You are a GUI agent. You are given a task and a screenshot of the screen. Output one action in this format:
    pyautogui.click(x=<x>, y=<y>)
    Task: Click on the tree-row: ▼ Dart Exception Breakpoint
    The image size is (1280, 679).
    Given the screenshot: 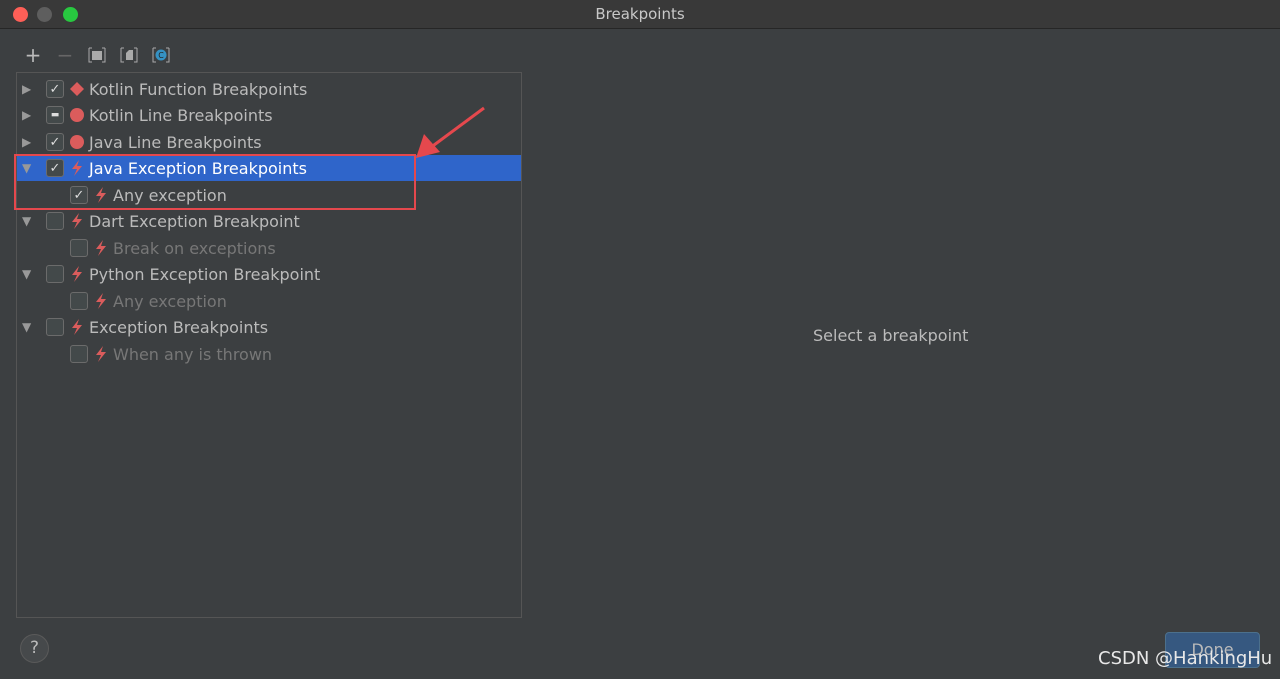 What is the action you would take?
    pyautogui.click(x=269, y=221)
    